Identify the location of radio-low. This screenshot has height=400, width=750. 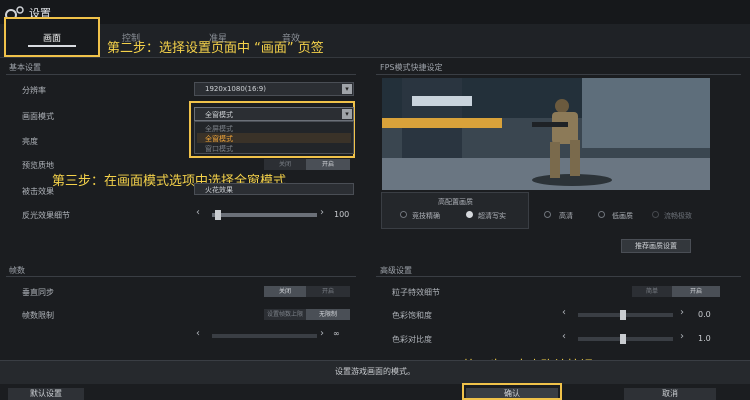
(601, 214).